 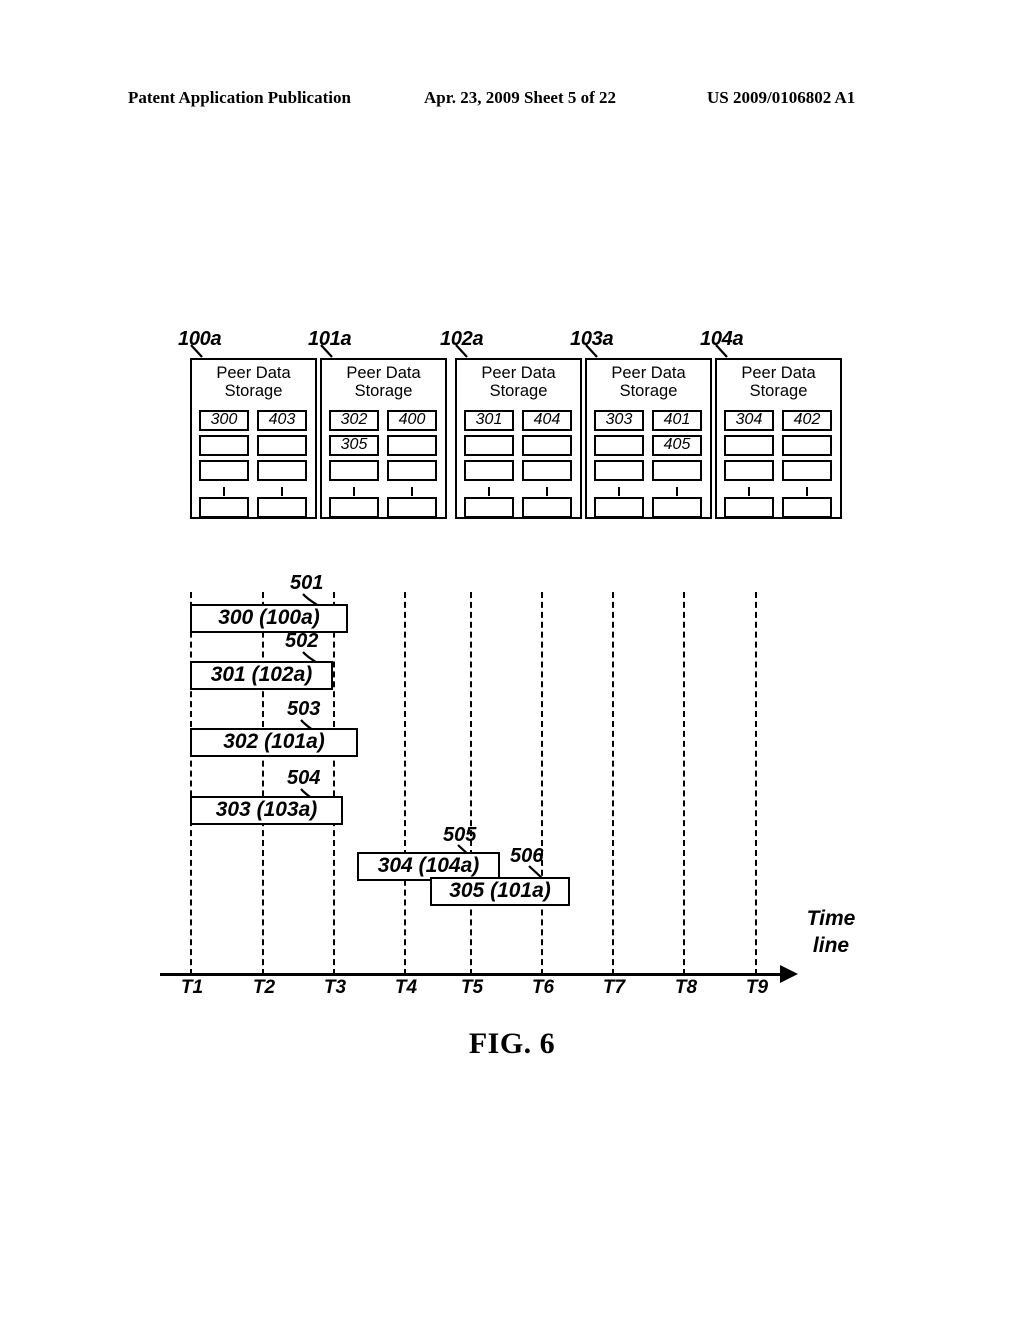 I want to click on gridline-t4, so click(x=405, y=783).